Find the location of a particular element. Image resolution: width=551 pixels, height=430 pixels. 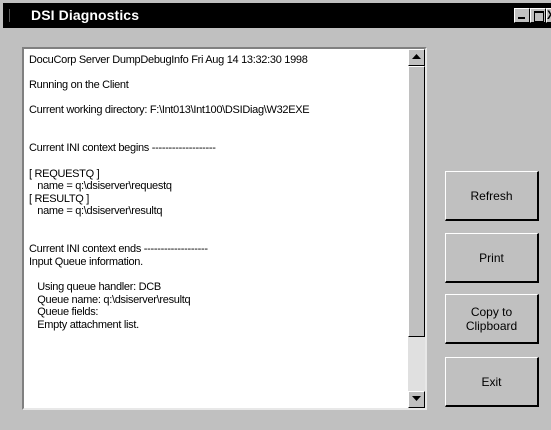

vertical-scrollbar is located at coordinates (416, 228).